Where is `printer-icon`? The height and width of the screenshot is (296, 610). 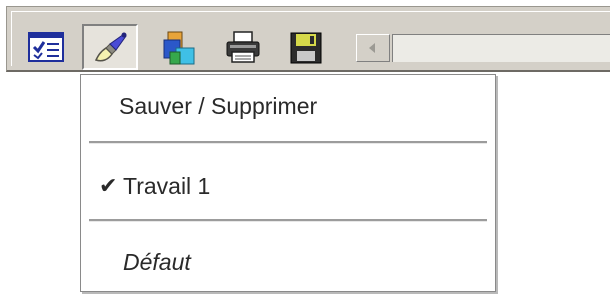
printer-icon is located at coordinates (243, 47).